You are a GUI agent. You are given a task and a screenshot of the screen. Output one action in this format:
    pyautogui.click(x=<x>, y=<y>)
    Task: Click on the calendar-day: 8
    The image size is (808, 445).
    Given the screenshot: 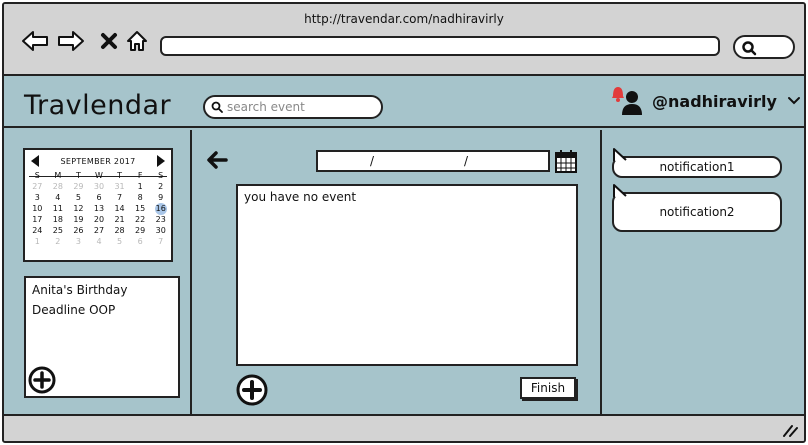 What is the action you would take?
    pyautogui.click(x=140, y=197)
    